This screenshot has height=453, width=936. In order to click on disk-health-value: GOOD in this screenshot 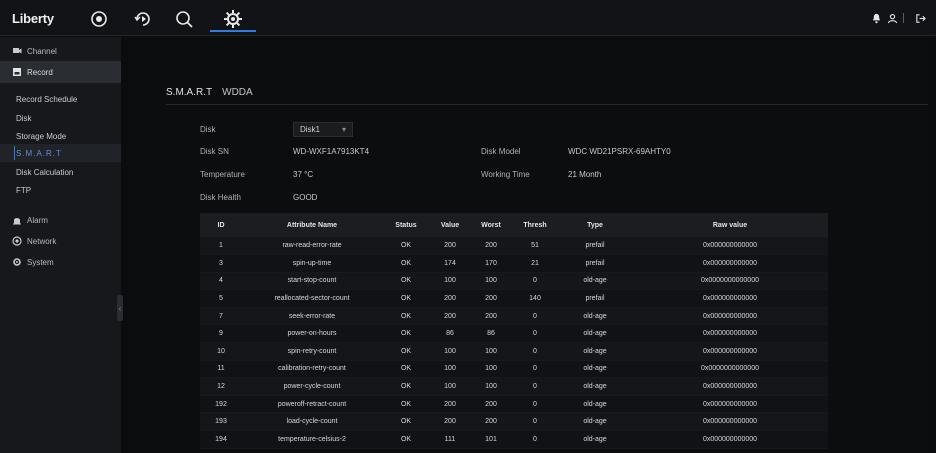, I will do `click(305, 197)`.